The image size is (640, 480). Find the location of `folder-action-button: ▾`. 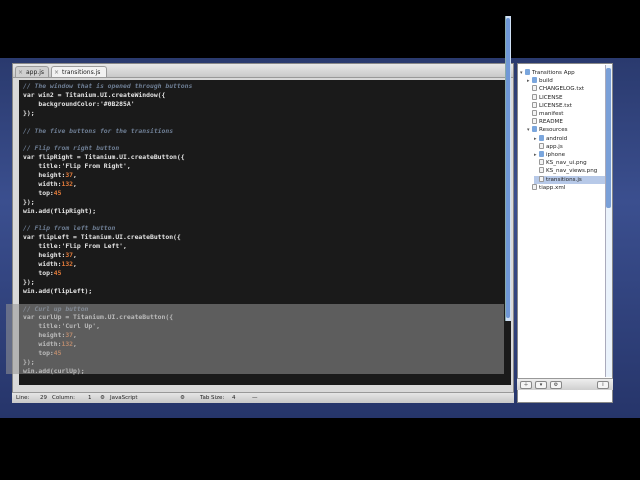

folder-action-button: ▾ is located at coordinates (541, 385).